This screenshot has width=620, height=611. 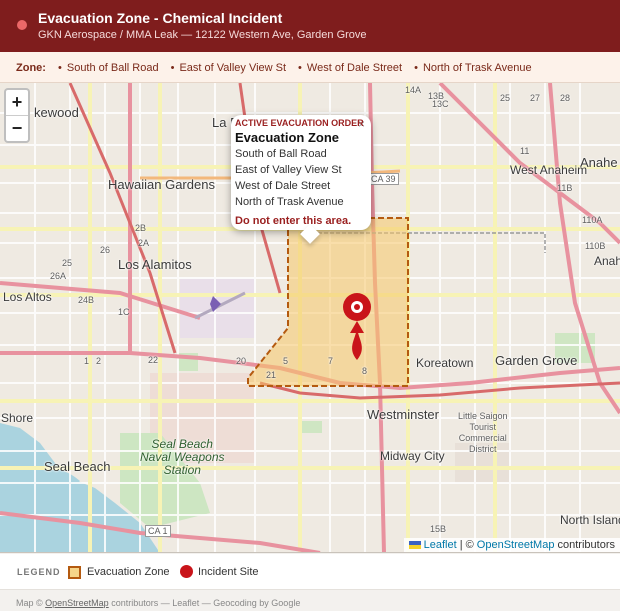 I want to click on zone-item: West of Dale Street, so click(x=350, y=68).